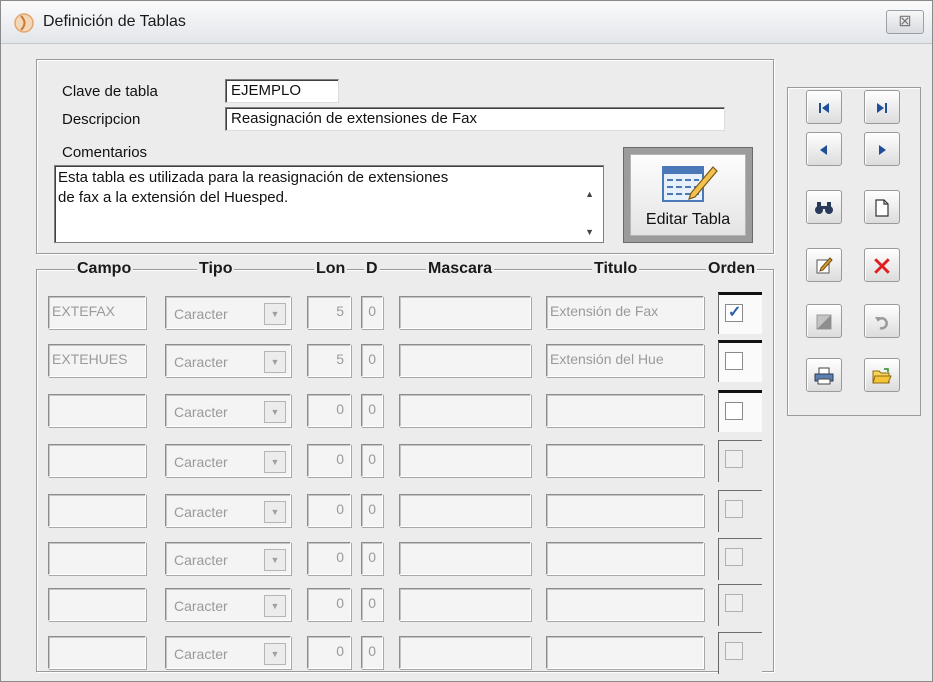  What do you see at coordinates (216, 269) in the screenshot?
I see `col-header-tipo: Tipo` at bounding box center [216, 269].